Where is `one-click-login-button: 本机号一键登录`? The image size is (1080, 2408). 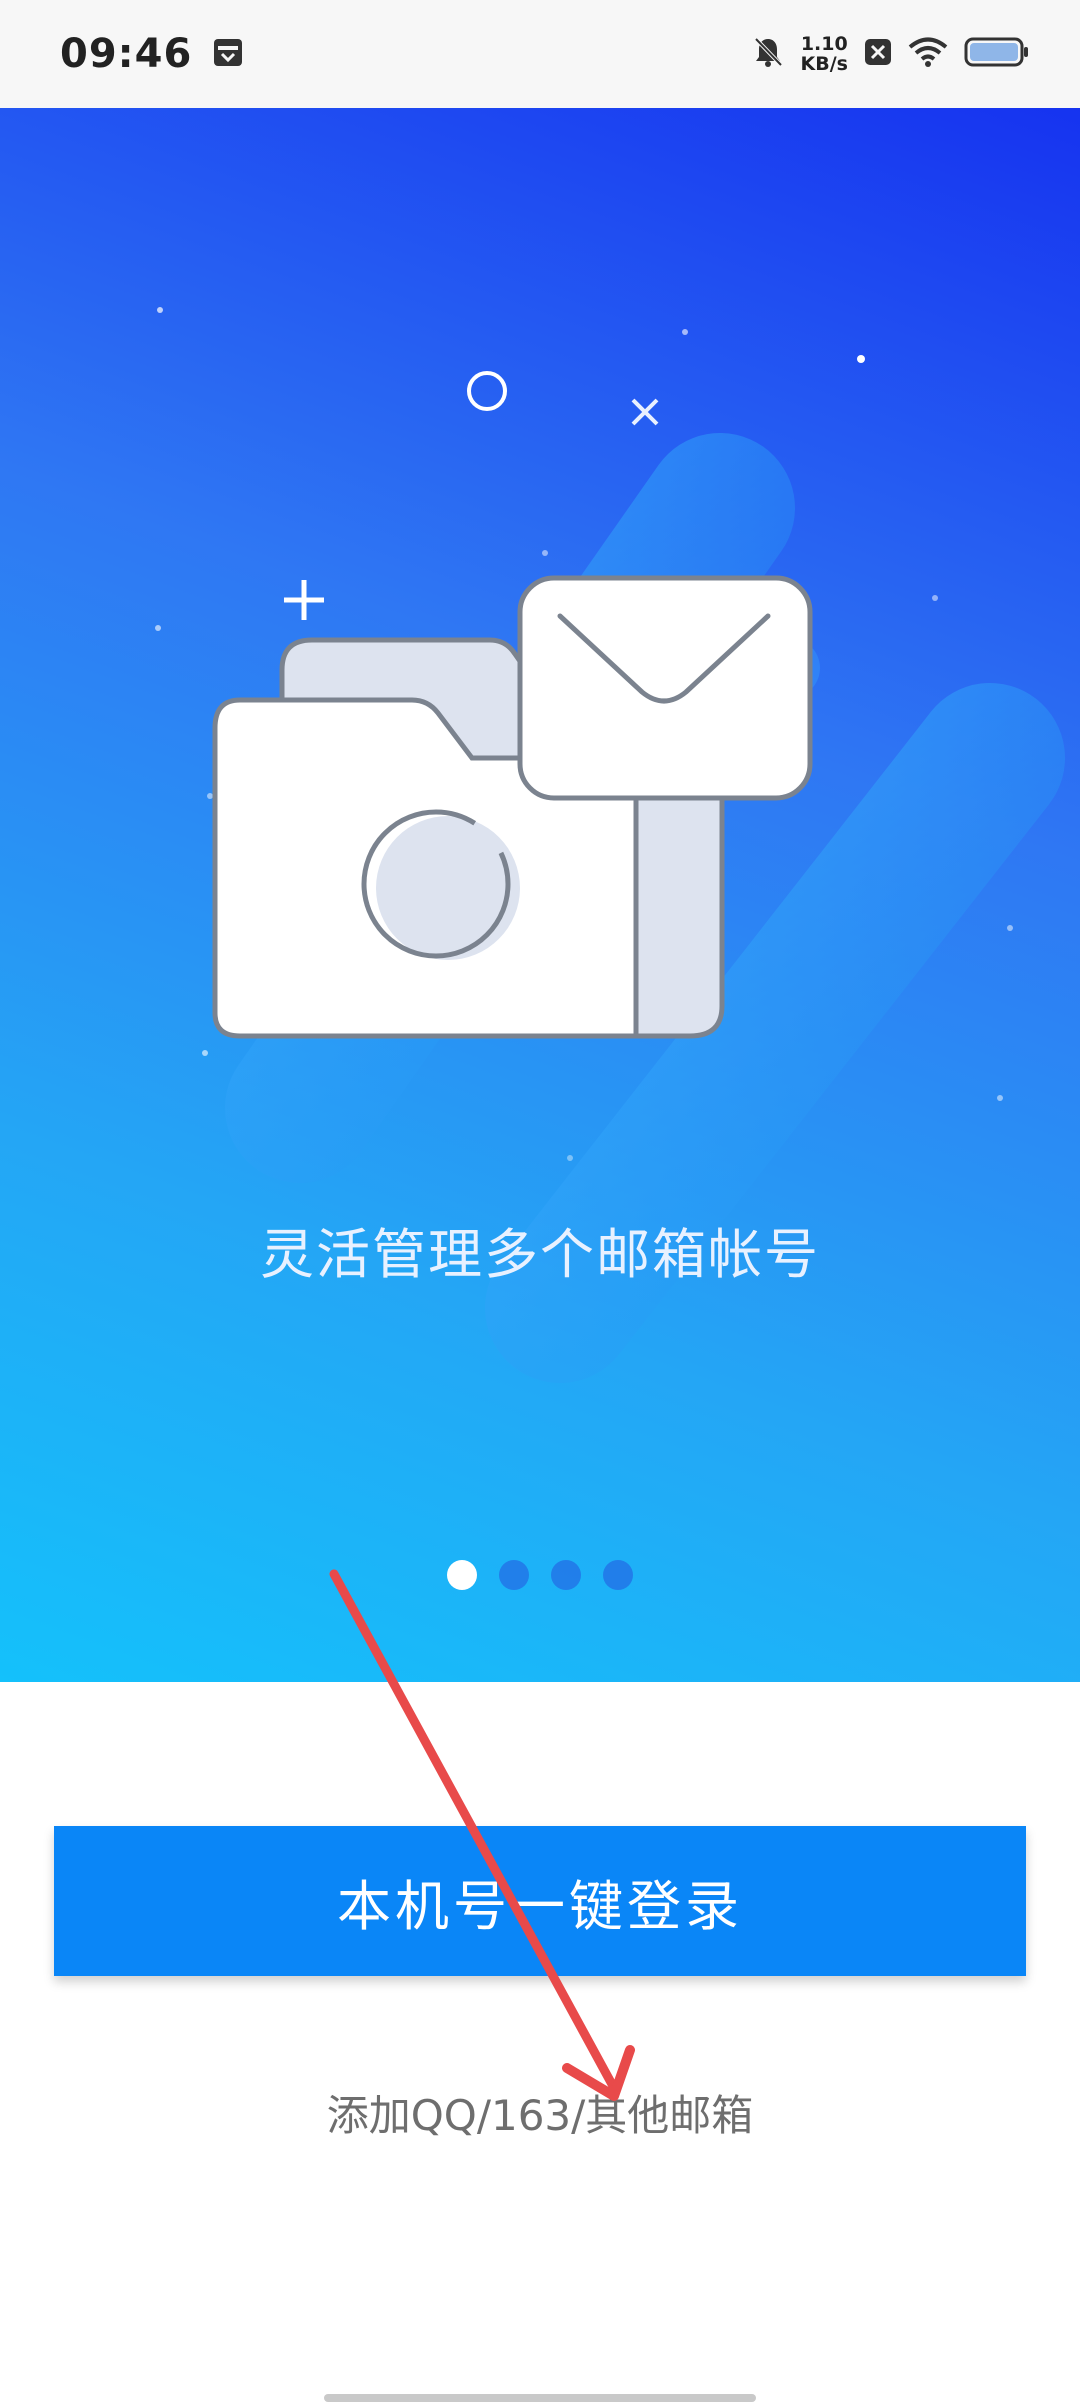
one-click-login-button: 本机号一键登录 is located at coordinates (540, 1901).